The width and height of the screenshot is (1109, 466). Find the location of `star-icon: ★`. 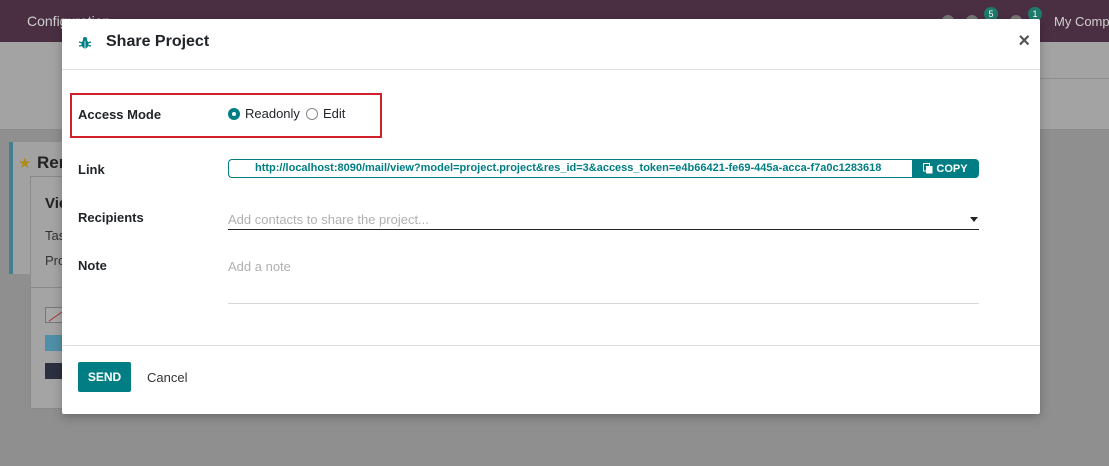

star-icon: ★ is located at coordinates (25, 163).